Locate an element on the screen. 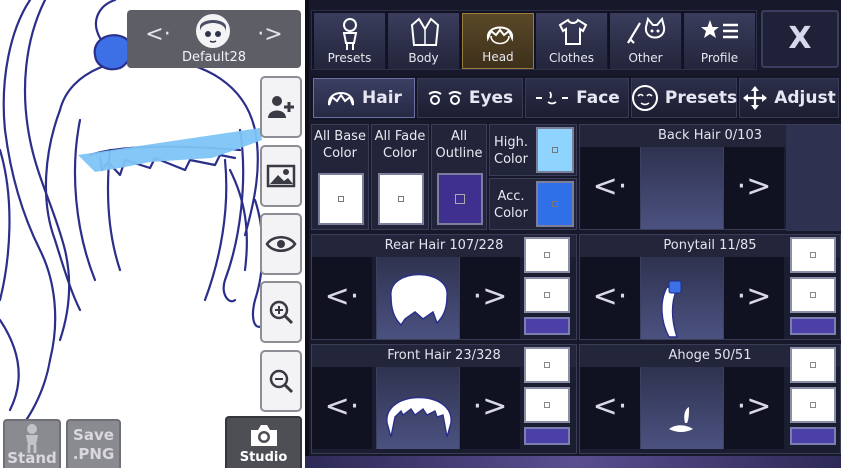 The height and width of the screenshot is (468, 841). tab-head: Head is located at coordinates (498, 41).